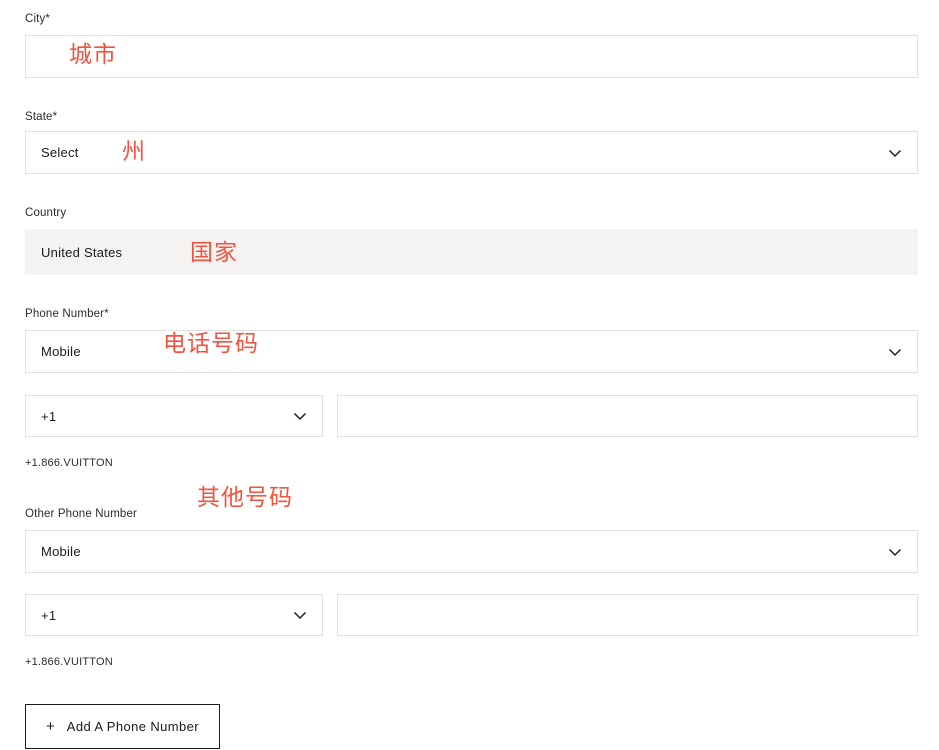 Image resolution: width=939 pixels, height=750 pixels. What do you see at coordinates (60, 152) in the screenshot?
I see `state-select-value: Select` at bounding box center [60, 152].